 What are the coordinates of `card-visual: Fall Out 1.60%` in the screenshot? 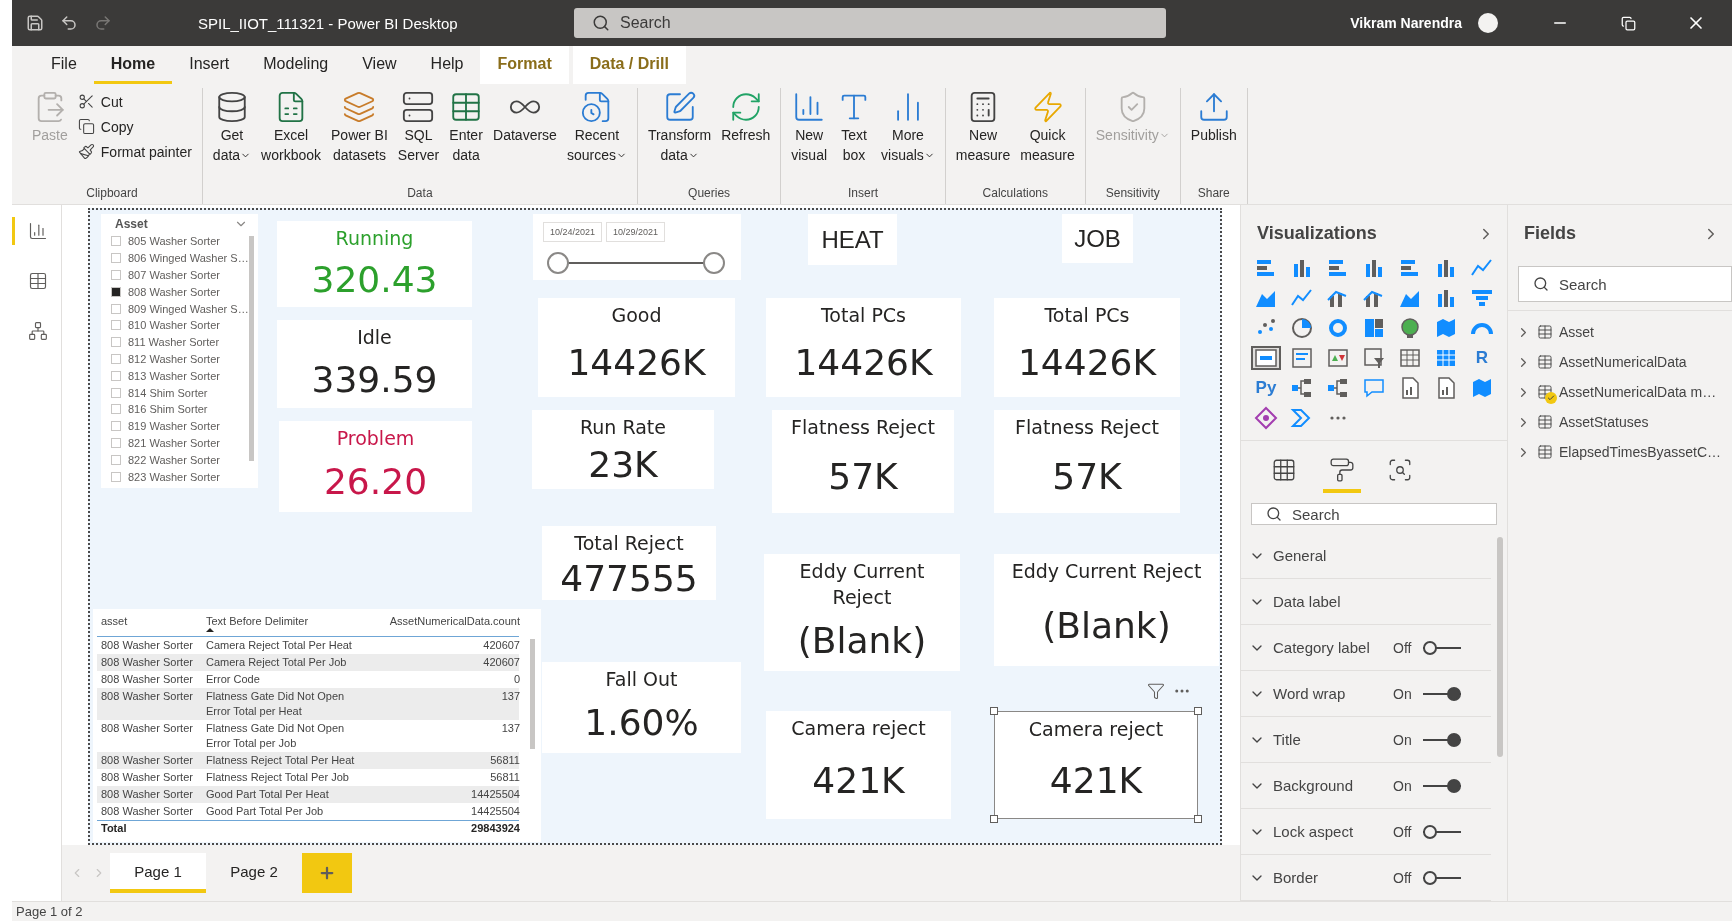 It's located at (641, 707).